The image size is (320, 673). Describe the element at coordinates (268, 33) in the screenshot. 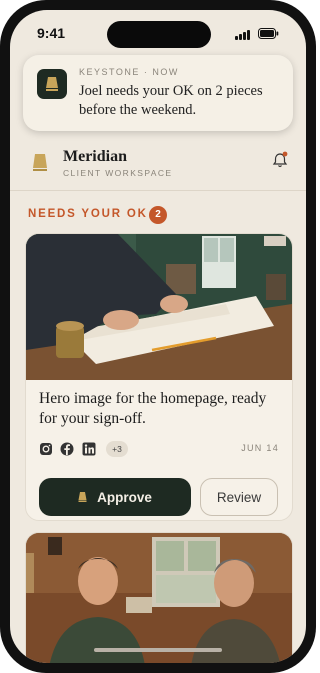

I see `battery-icon` at that location.